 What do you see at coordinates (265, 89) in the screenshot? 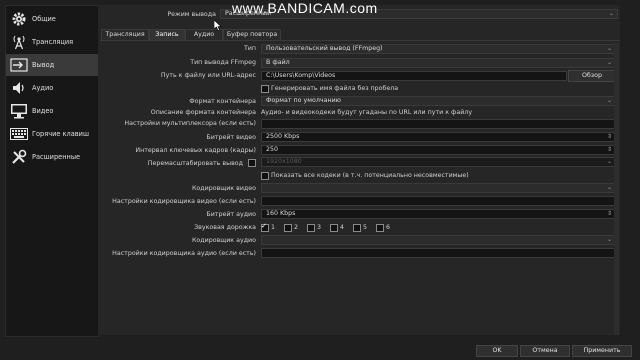
I see `no-space-filename-checkbox` at bounding box center [265, 89].